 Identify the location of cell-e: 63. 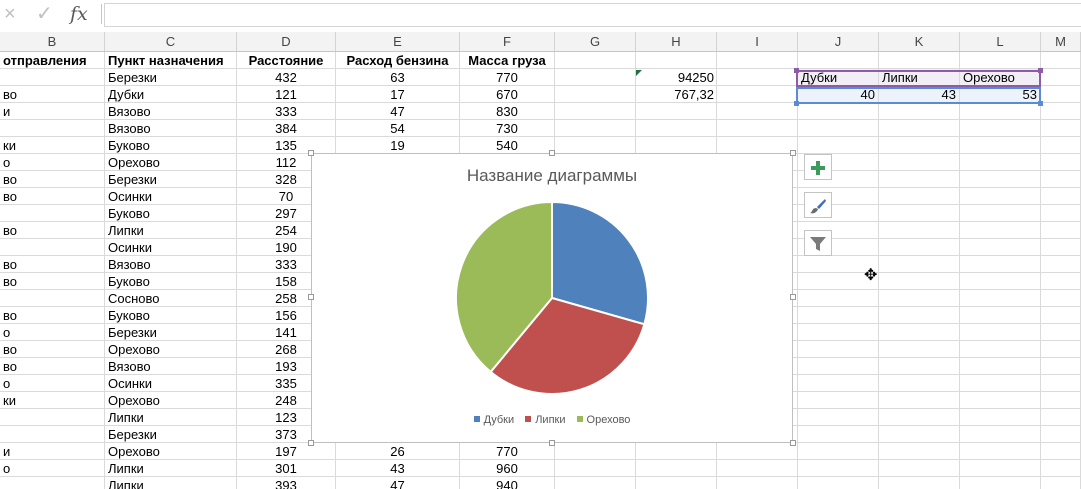
(398, 77).